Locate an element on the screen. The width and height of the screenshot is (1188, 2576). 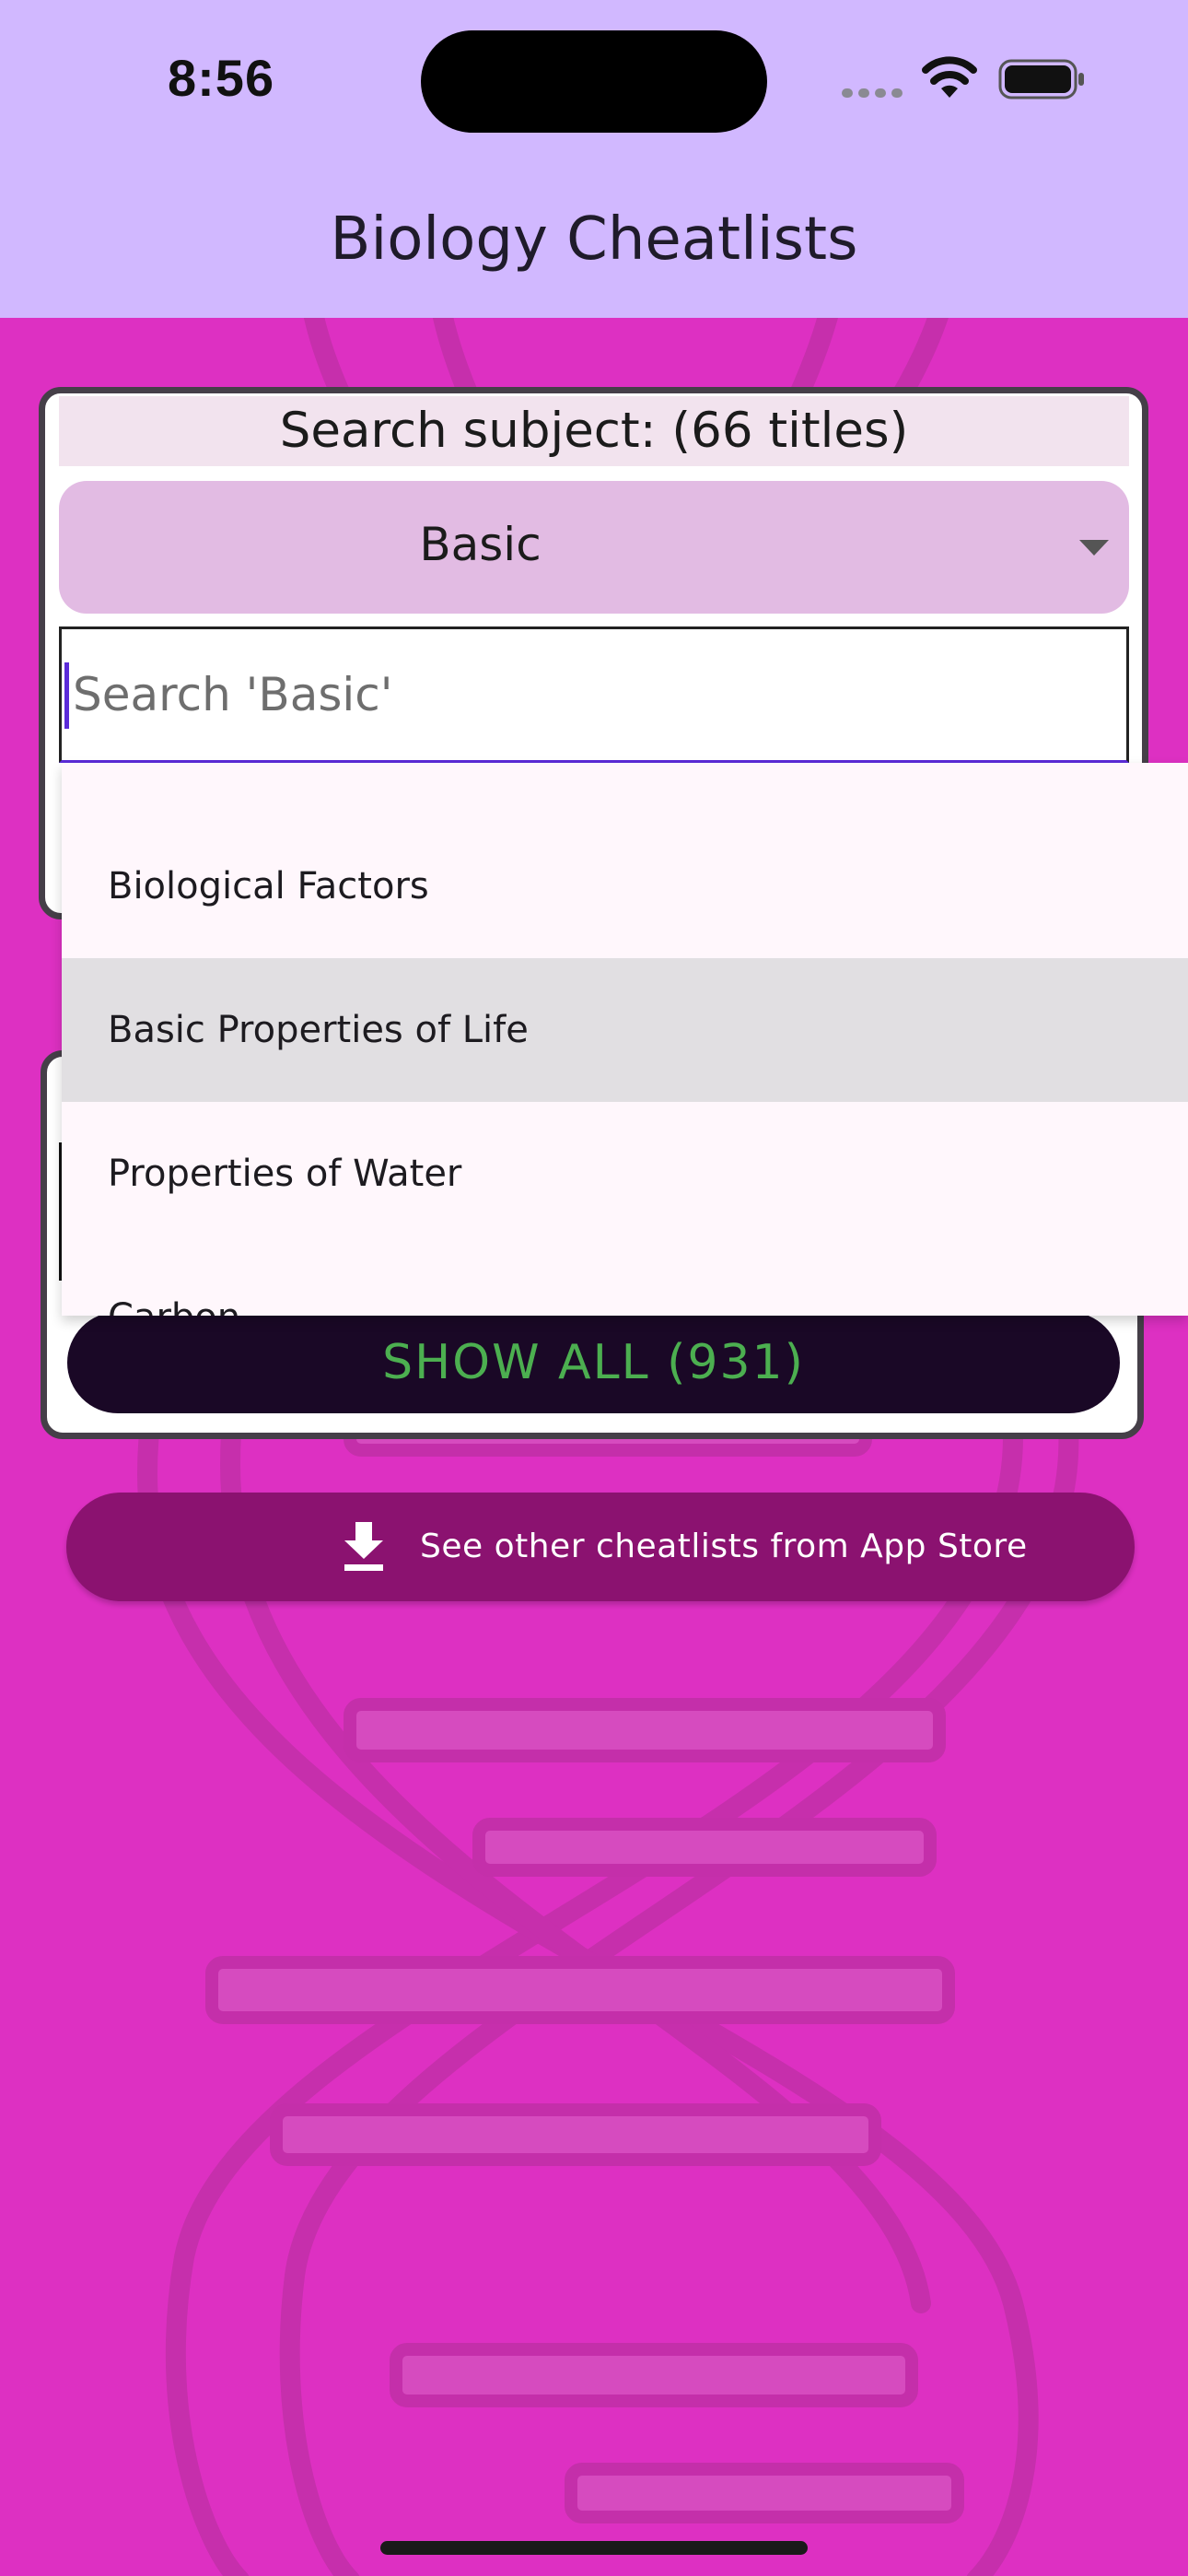
menu-item-highlighted: Basic Properties of Life is located at coordinates (625, 1030).